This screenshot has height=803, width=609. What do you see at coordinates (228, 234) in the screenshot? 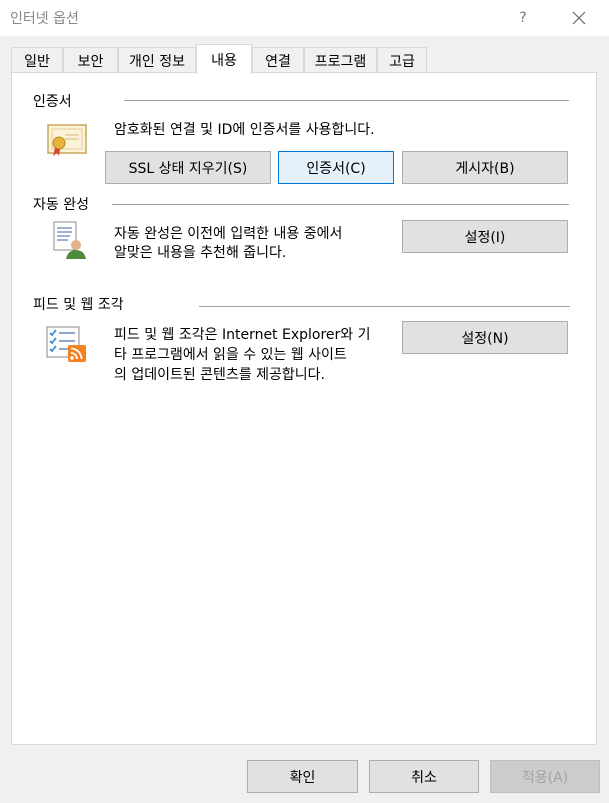
I see `autocomplete-description-line1: 자동 완성은 이전에 입력한 내용 중에서` at bounding box center [228, 234].